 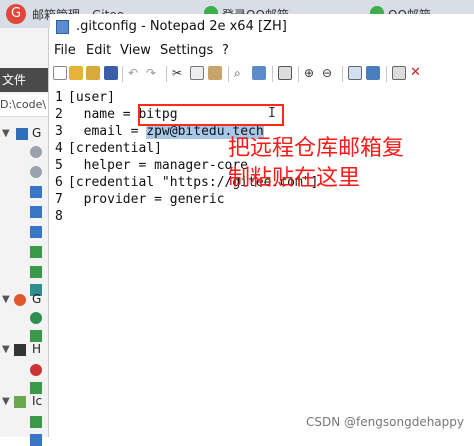 I want to click on browser-app-icon: G, so click(x=16, y=14).